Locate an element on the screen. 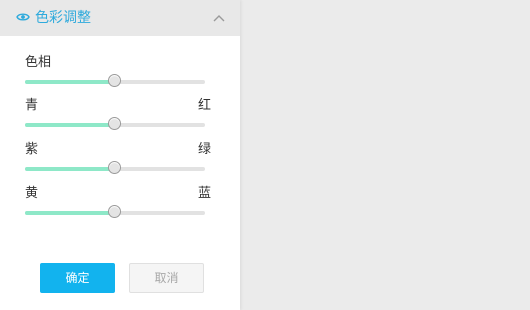 This screenshot has height=310, width=530. slider-hue-thumb is located at coordinates (114, 80).